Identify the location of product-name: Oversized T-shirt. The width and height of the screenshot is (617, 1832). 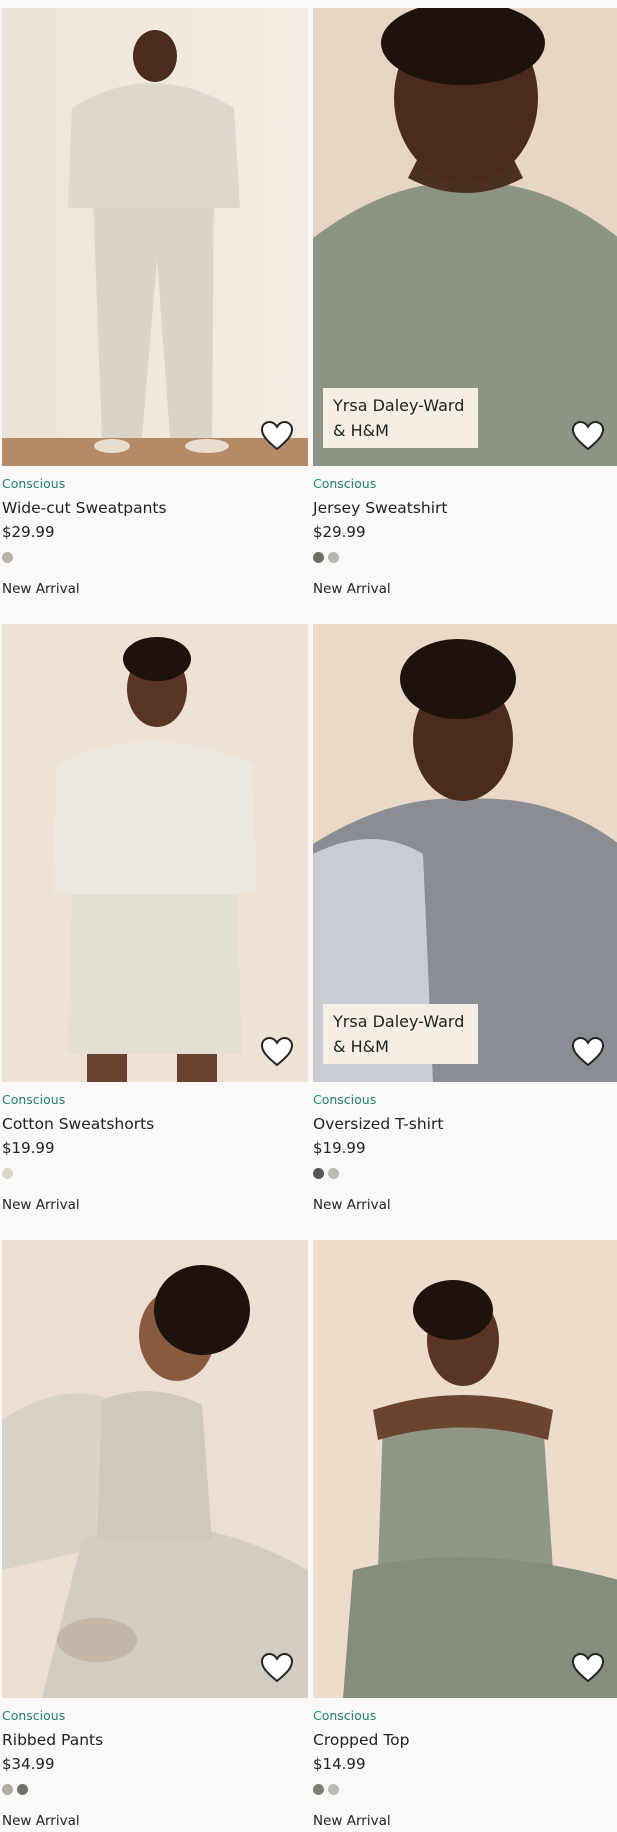
(465, 1124).